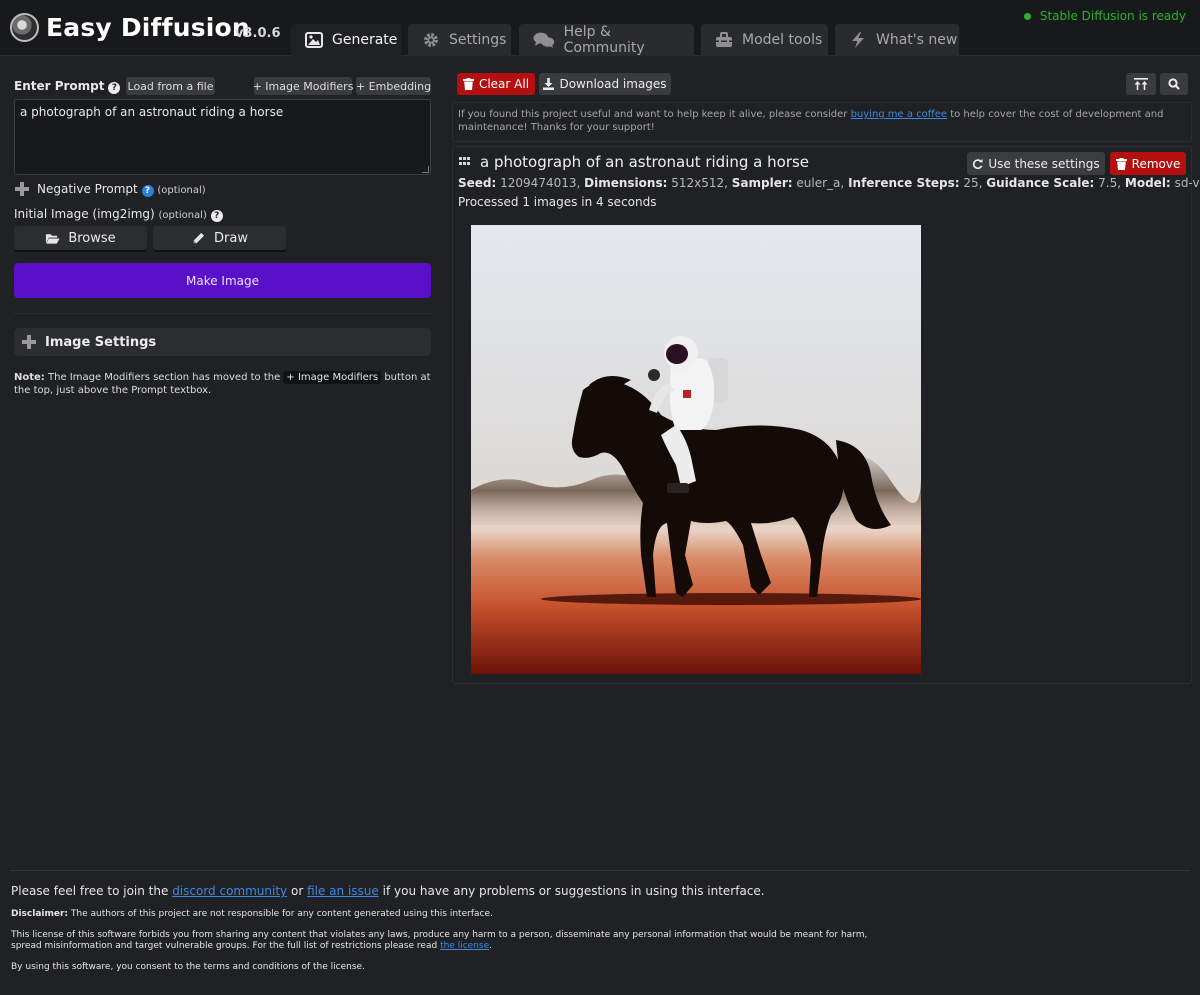  I want to click on make-image-button: Make Image, so click(222, 280).